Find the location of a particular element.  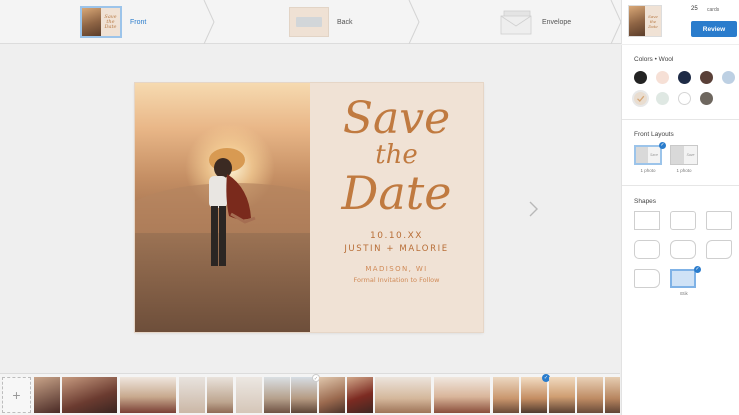

checkmark-icon is located at coordinates (641, 98).